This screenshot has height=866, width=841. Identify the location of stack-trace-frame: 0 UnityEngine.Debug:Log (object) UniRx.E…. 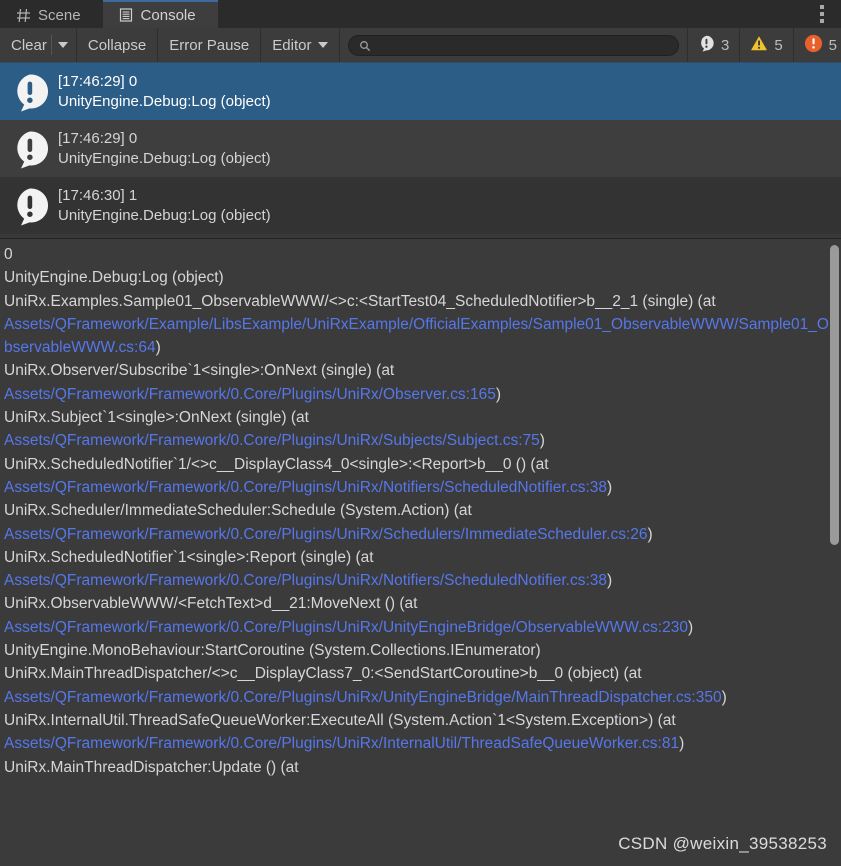
(360, 278).